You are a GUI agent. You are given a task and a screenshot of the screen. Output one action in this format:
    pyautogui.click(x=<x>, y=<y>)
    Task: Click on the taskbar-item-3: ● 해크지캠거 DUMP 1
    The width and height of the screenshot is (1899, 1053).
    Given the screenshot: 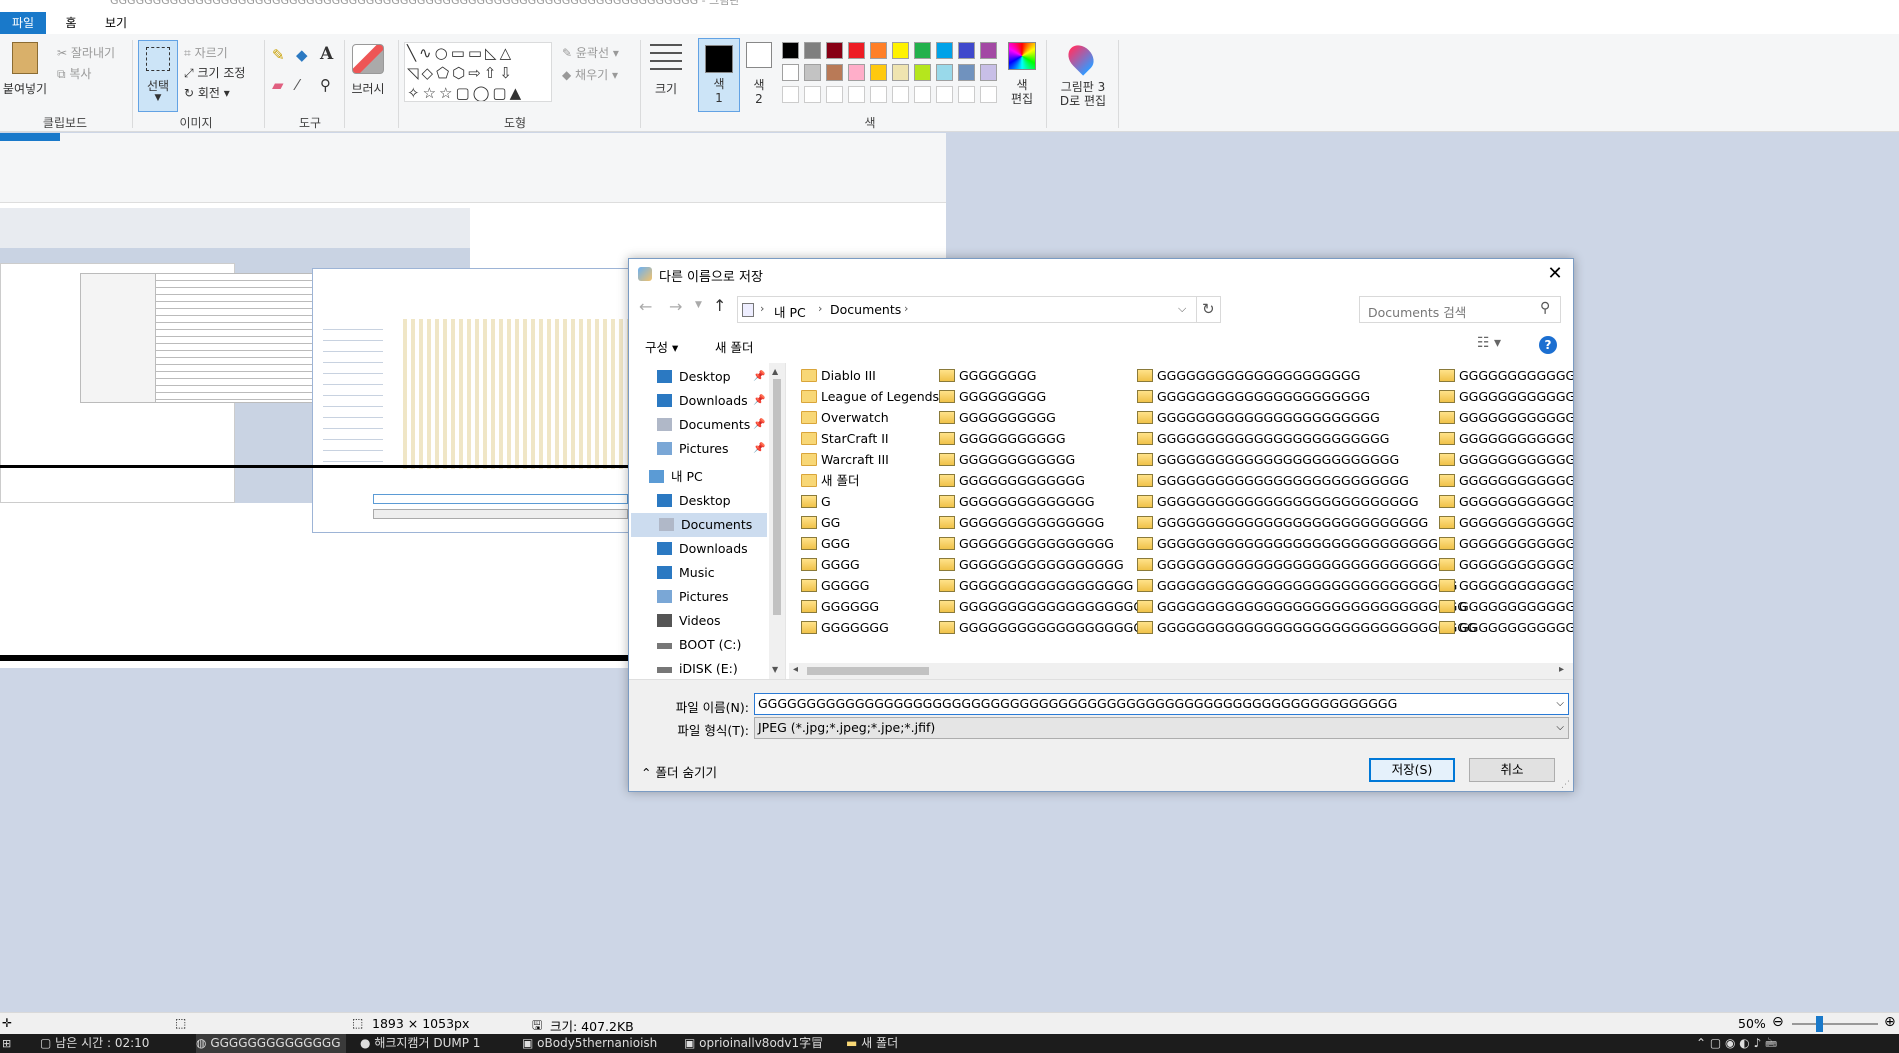 What is the action you would take?
    pyautogui.click(x=430, y=1043)
    